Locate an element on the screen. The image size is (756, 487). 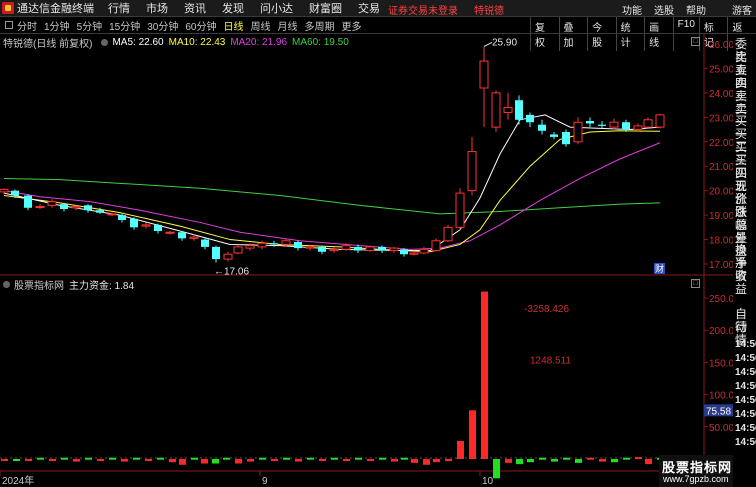
indicator-current-value: 75.58 is located at coordinates (718, 411).